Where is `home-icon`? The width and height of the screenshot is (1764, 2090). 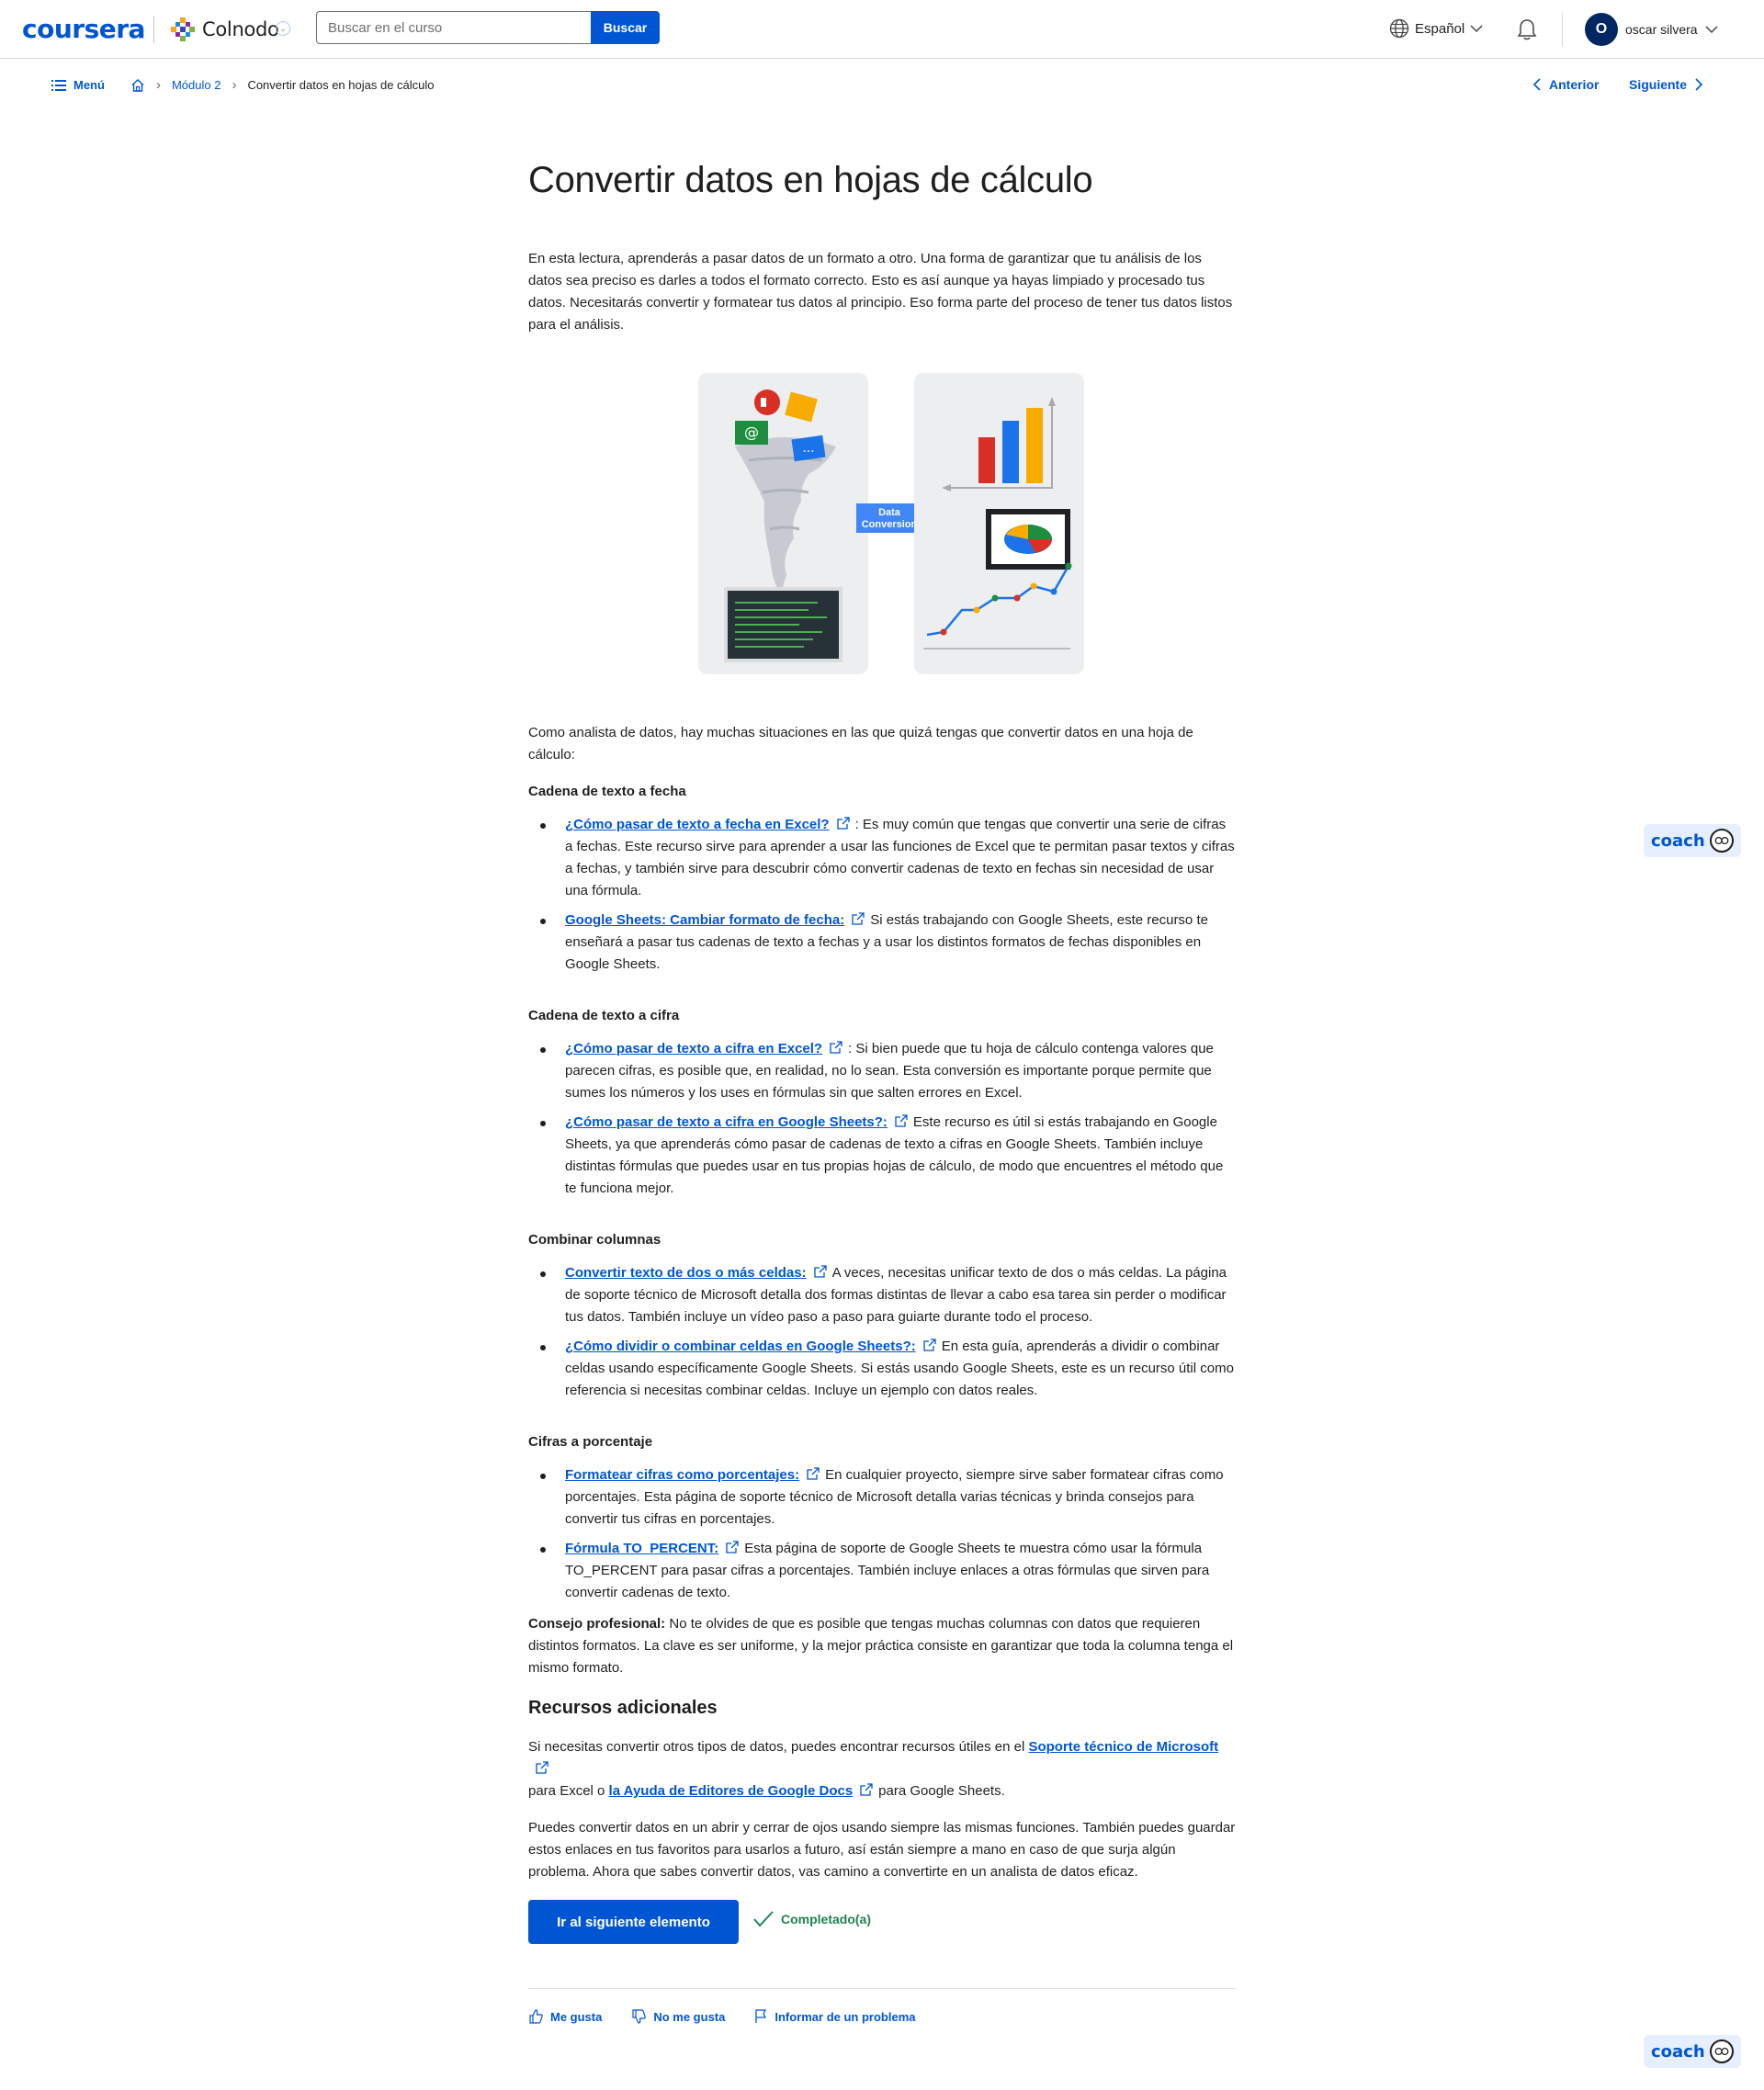 home-icon is located at coordinates (137, 85).